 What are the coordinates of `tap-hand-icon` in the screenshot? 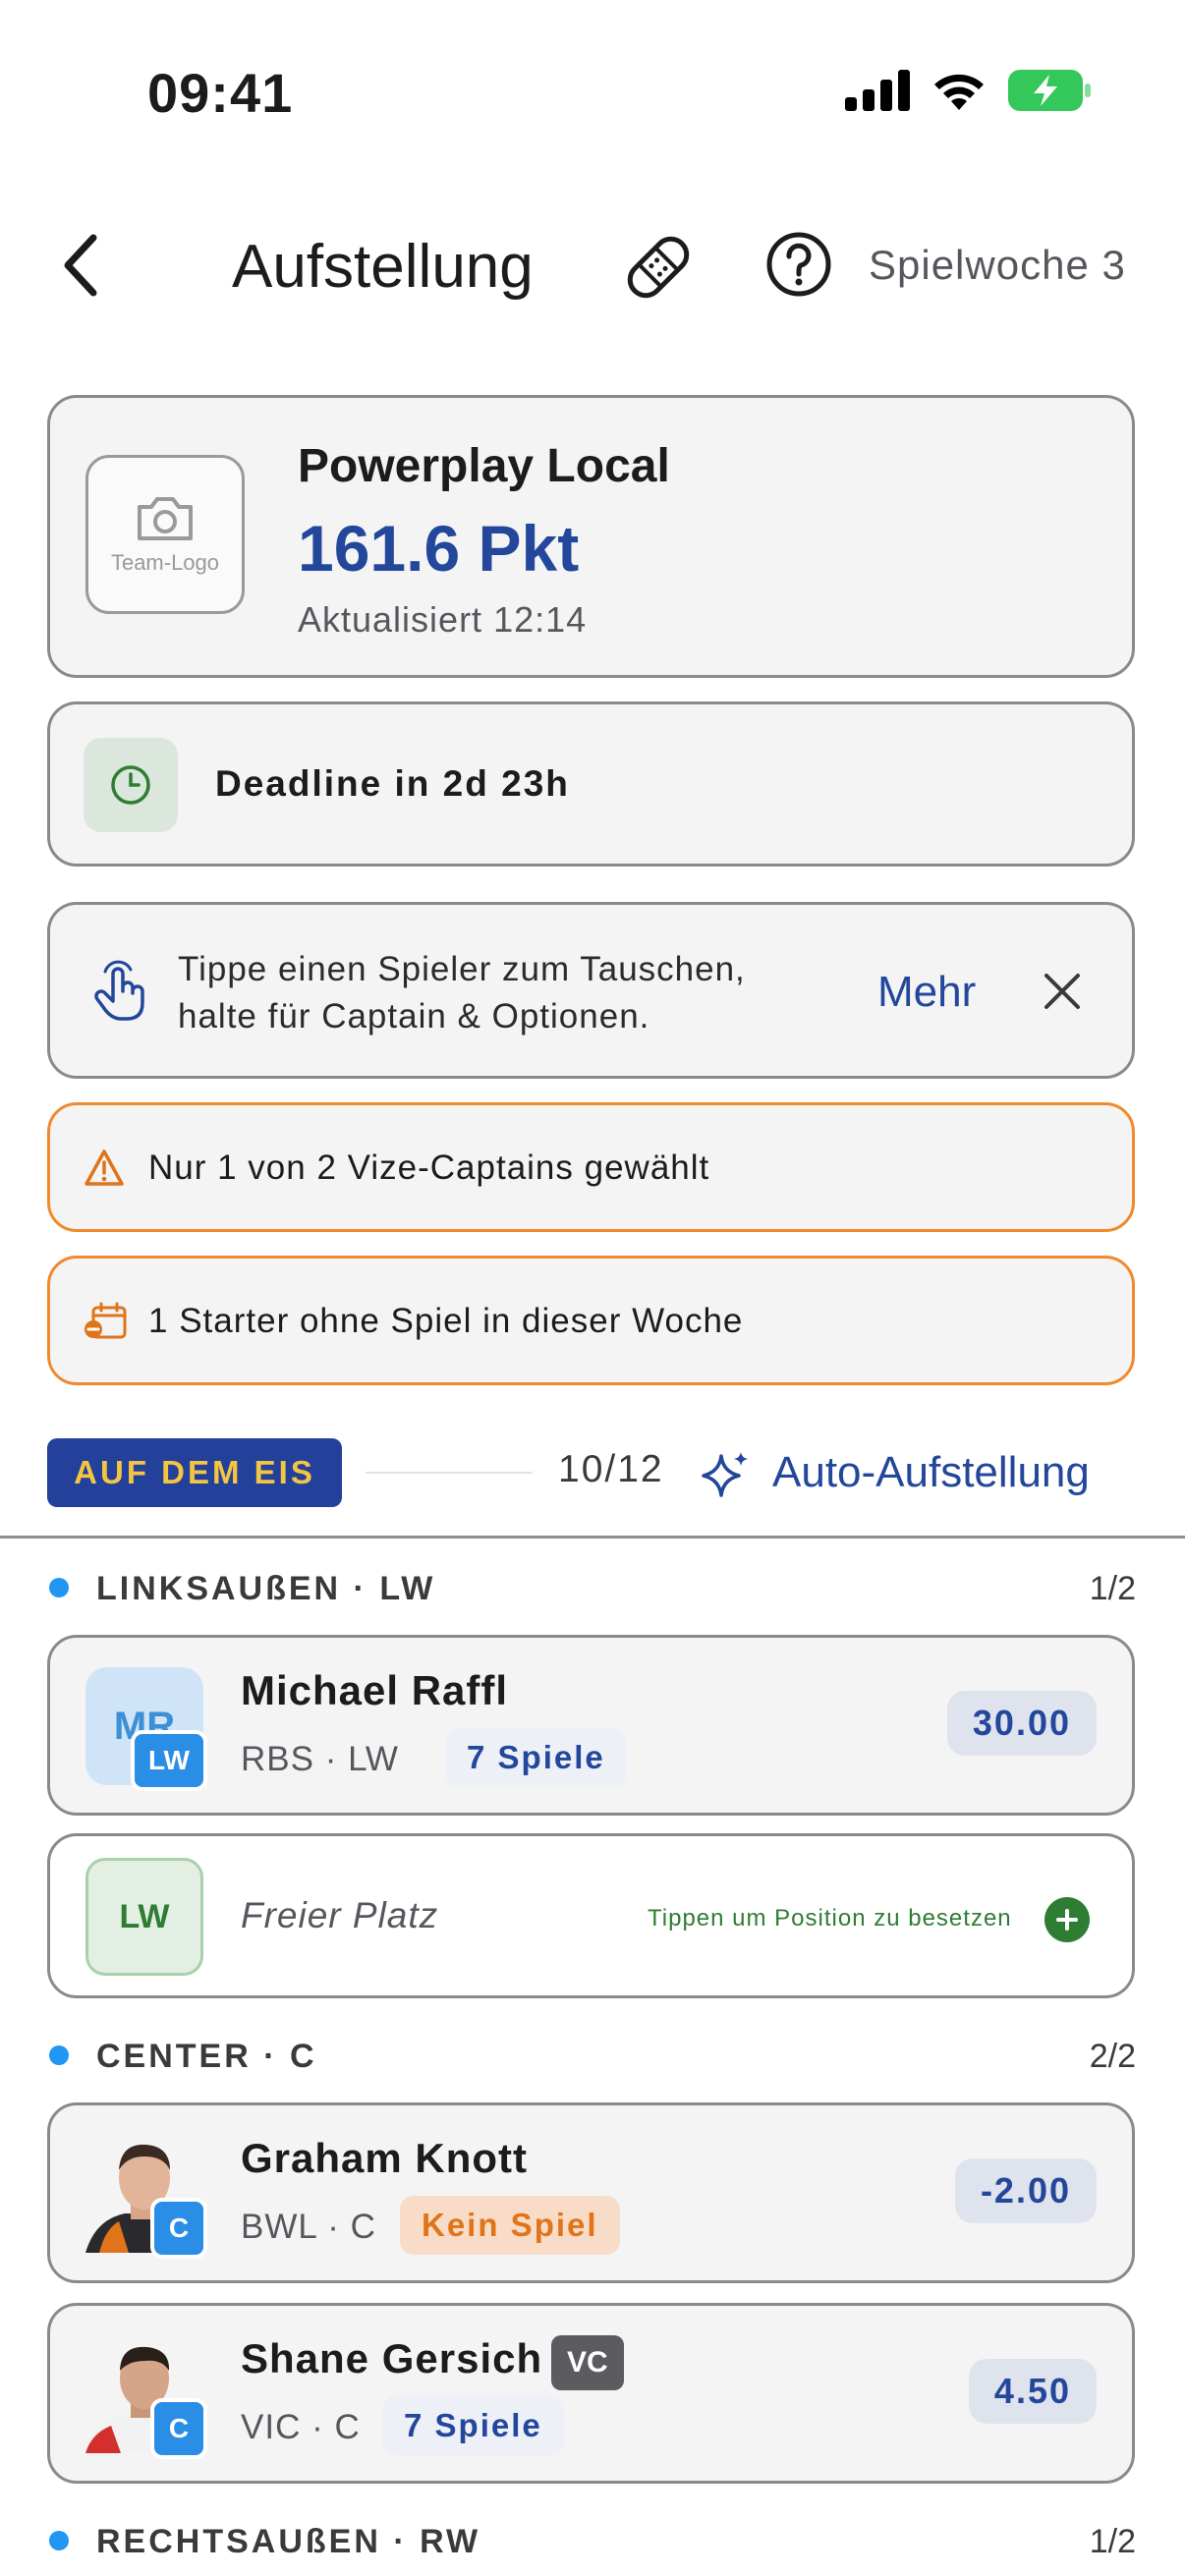 It's located at (119, 990).